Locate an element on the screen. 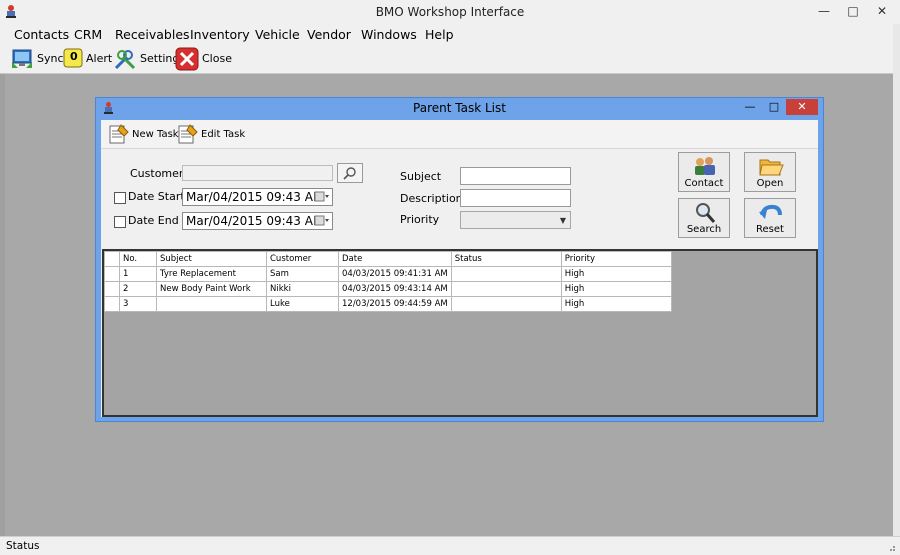  edit-task-icon is located at coordinates (188, 134).